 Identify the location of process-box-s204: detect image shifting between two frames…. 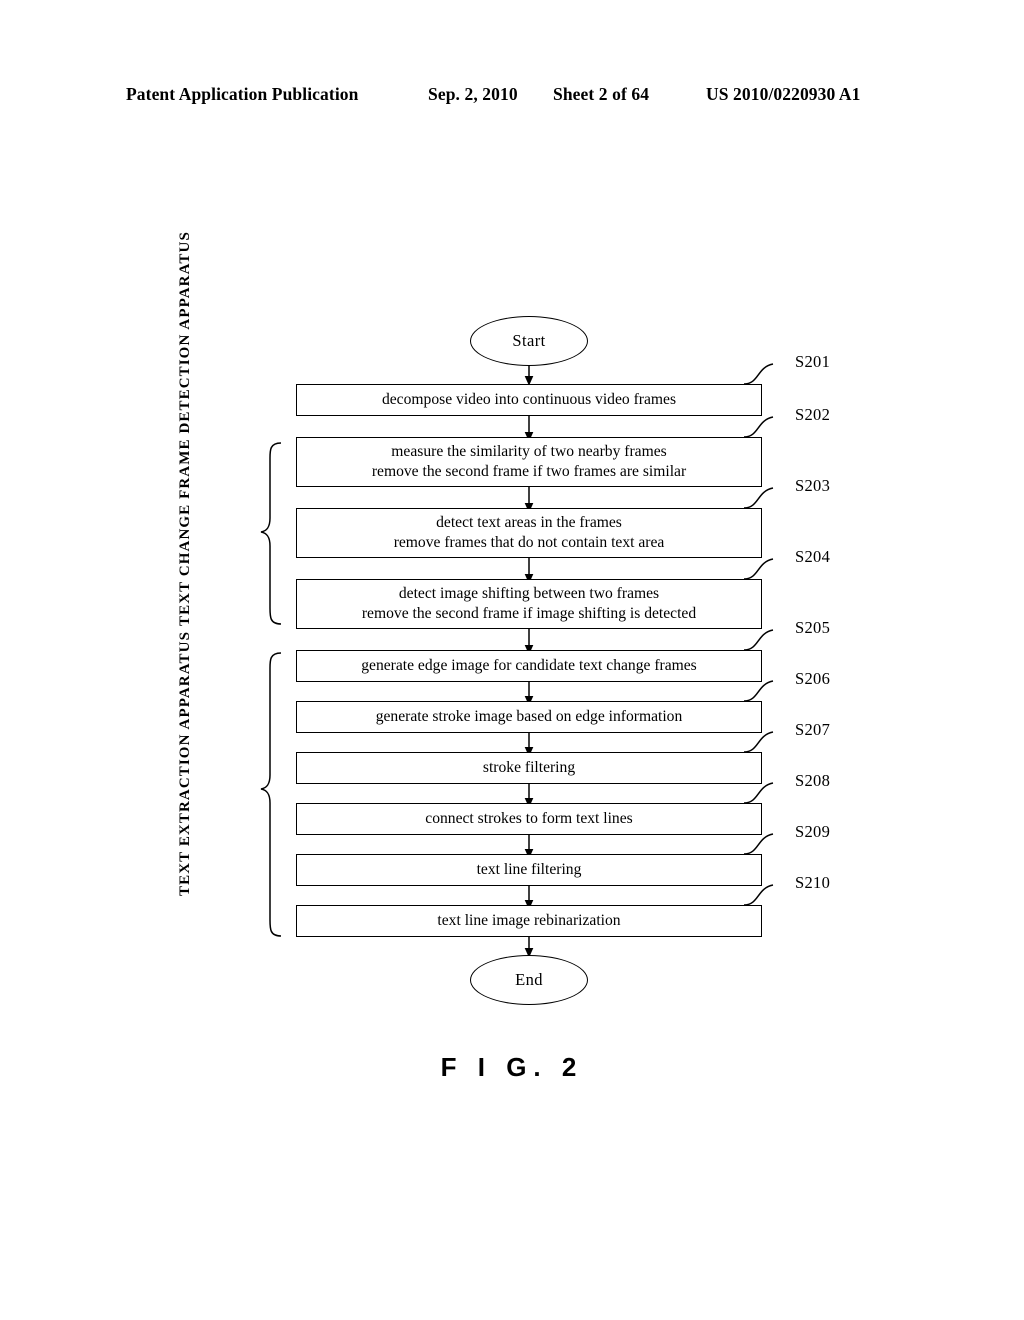
(529, 604).